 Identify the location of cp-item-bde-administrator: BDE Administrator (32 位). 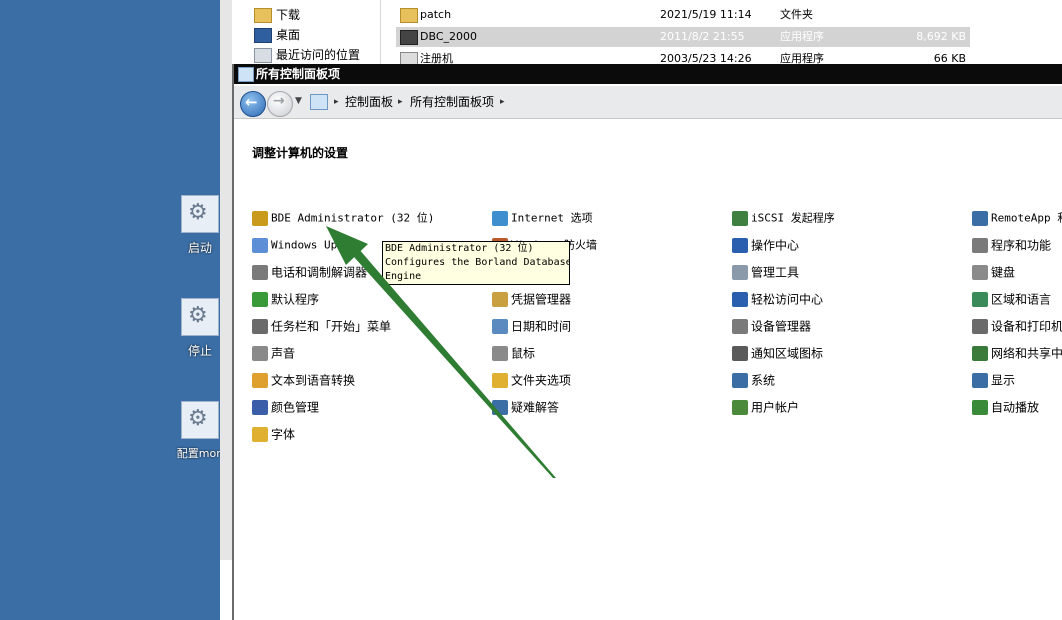
(343, 218).